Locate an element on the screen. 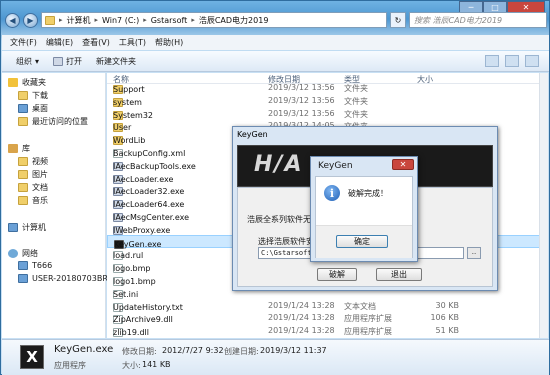 Image resolution: width=550 pixels, height=375 pixels. back-button: ◀ is located at coordinates (12, 20).